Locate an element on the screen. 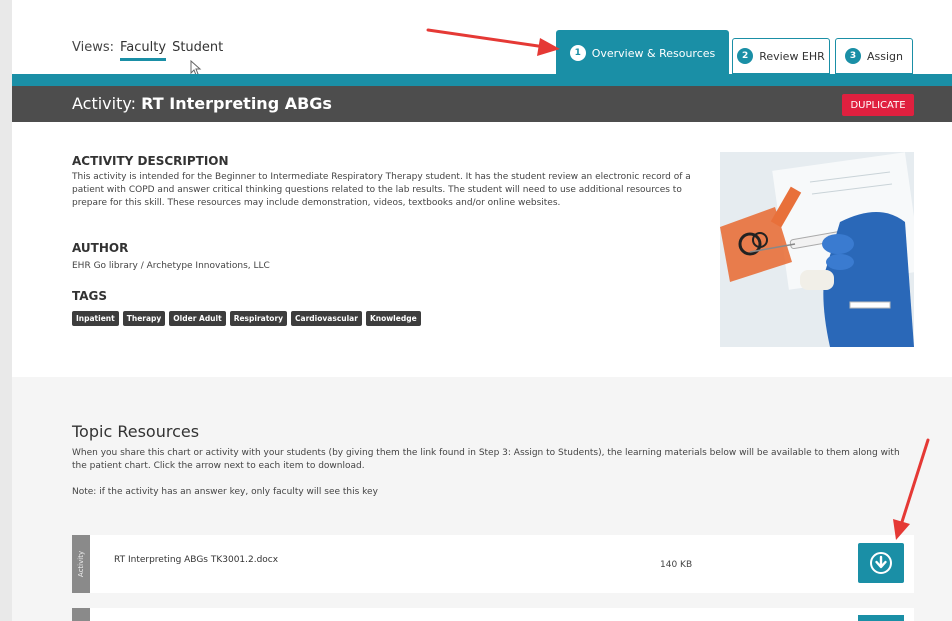 Image resolution: width=952 pixels, height=621 pixels. tab-label: Overview & Resources is located at coordinates (653, 53).